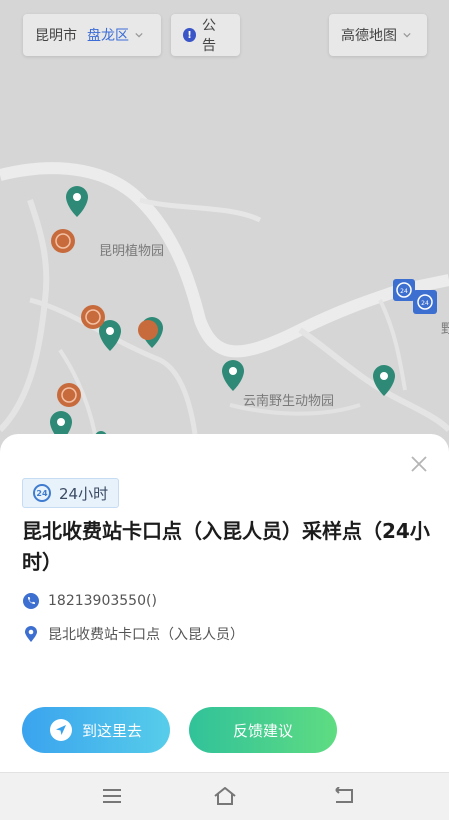 This screenshot has height=820, width=449. I want to click on close-icon, so click(419, 464).